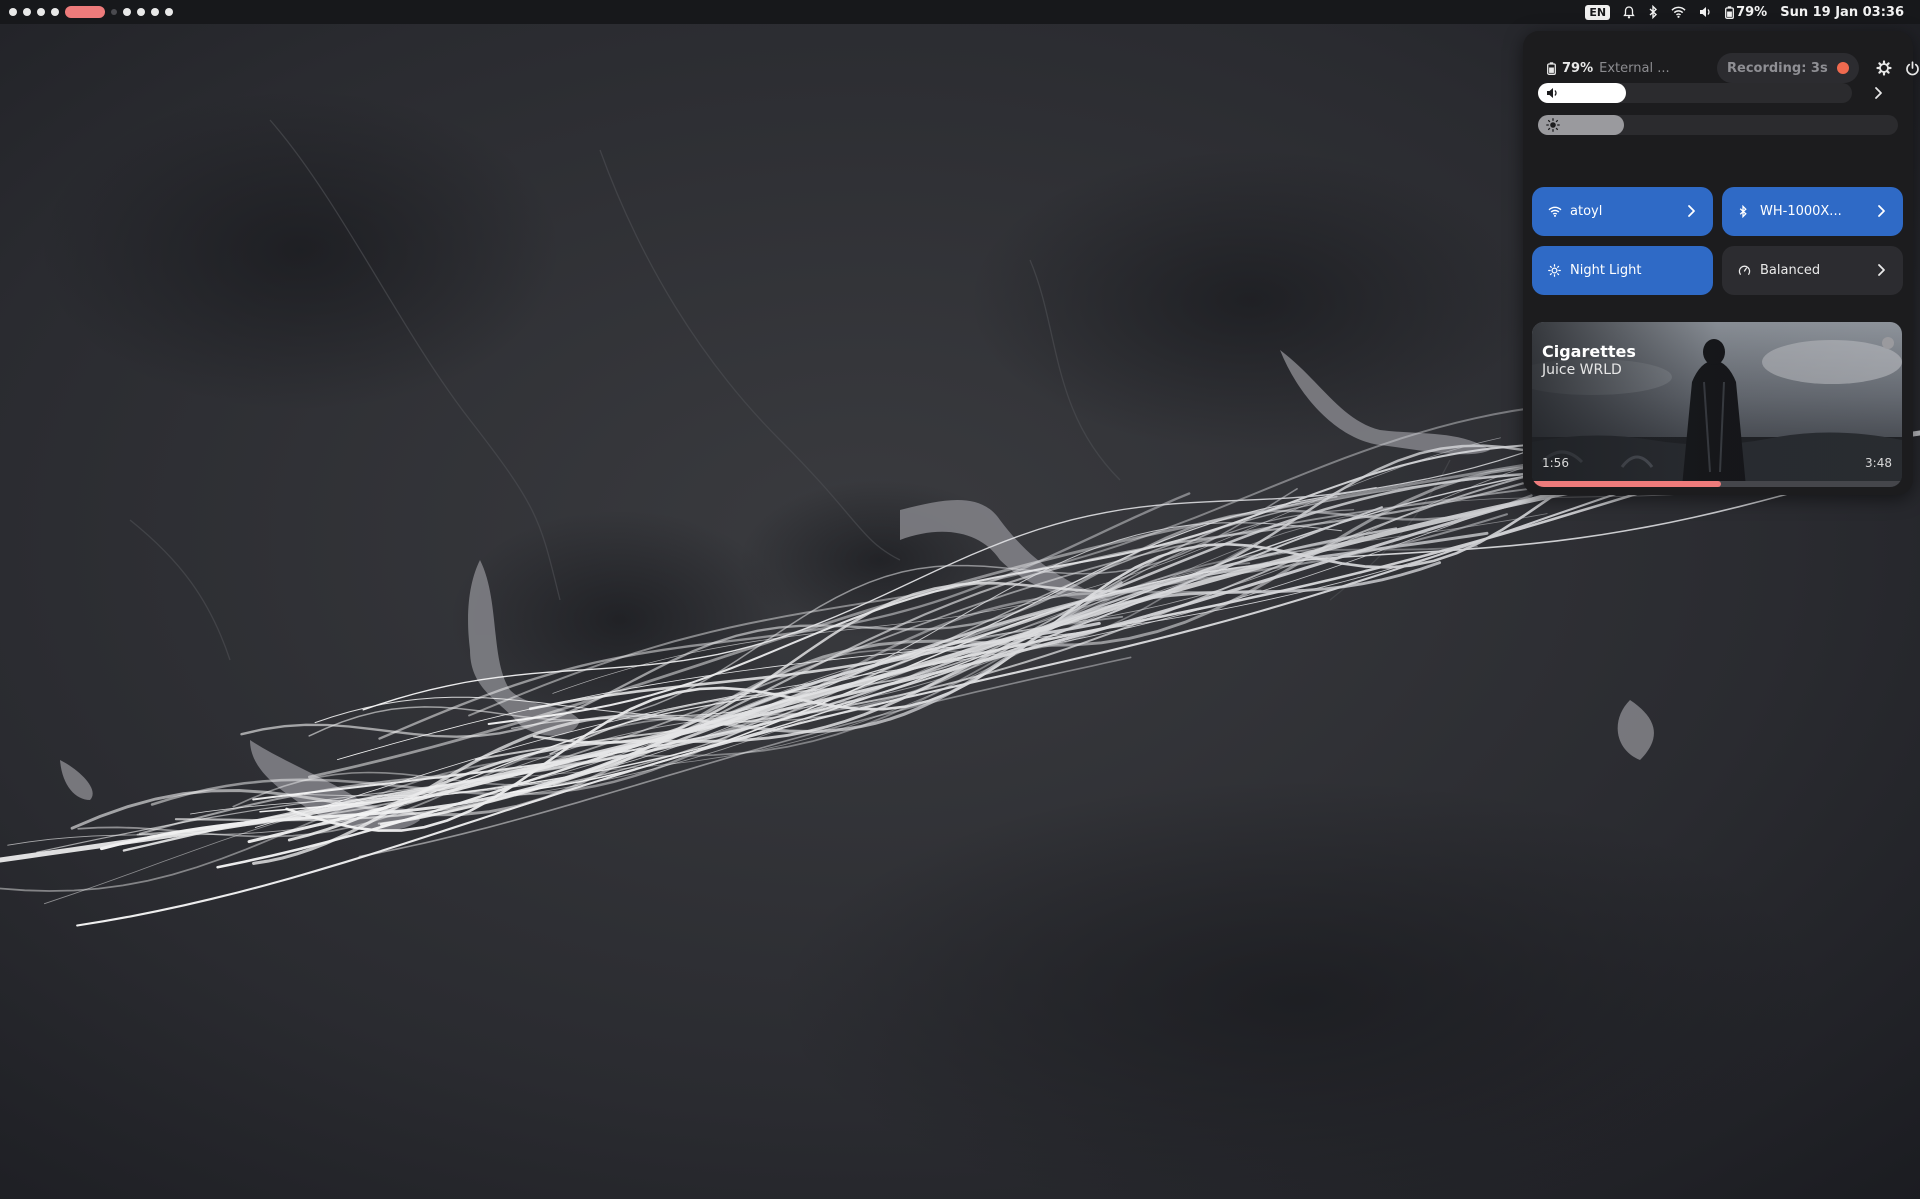 This screenshot has height=1199, width=1920. What do you see at coordinates (1745, 271) in the screenshot?
I see `power-profile-icon` at bounding box center [1745, 271].